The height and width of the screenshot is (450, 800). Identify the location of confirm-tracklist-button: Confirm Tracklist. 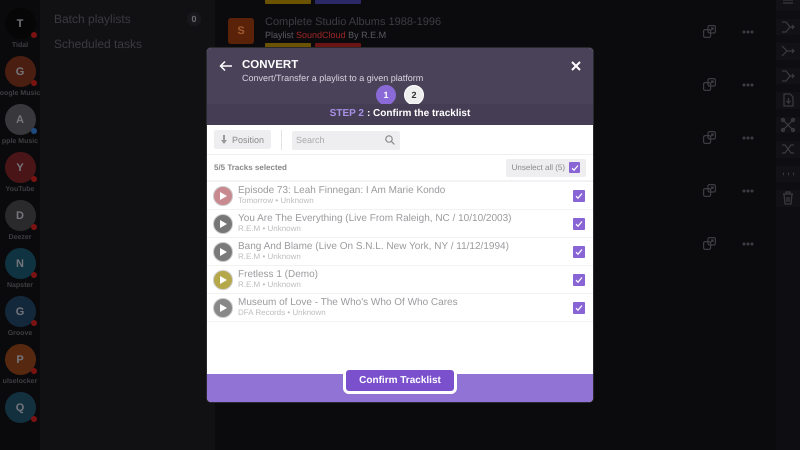
(400, 380).